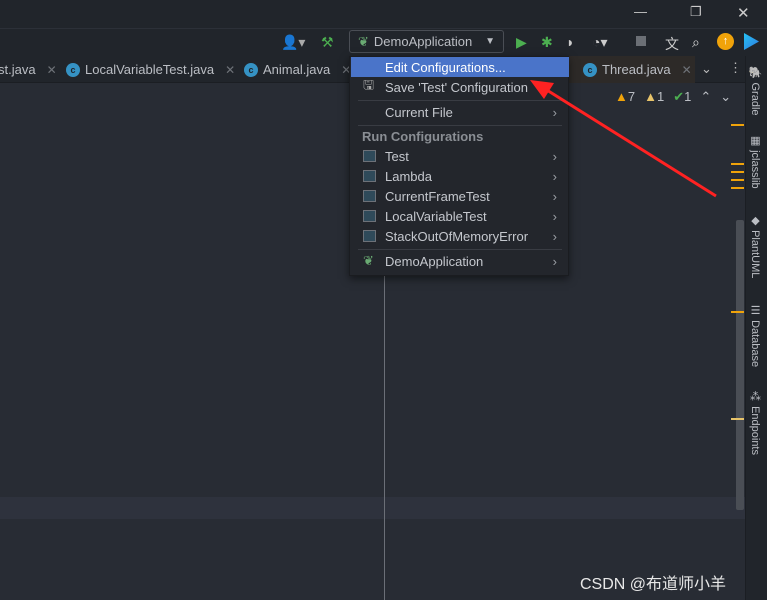  I want to click on tab-label: LocalVariableTest.java, so click(150, 69).